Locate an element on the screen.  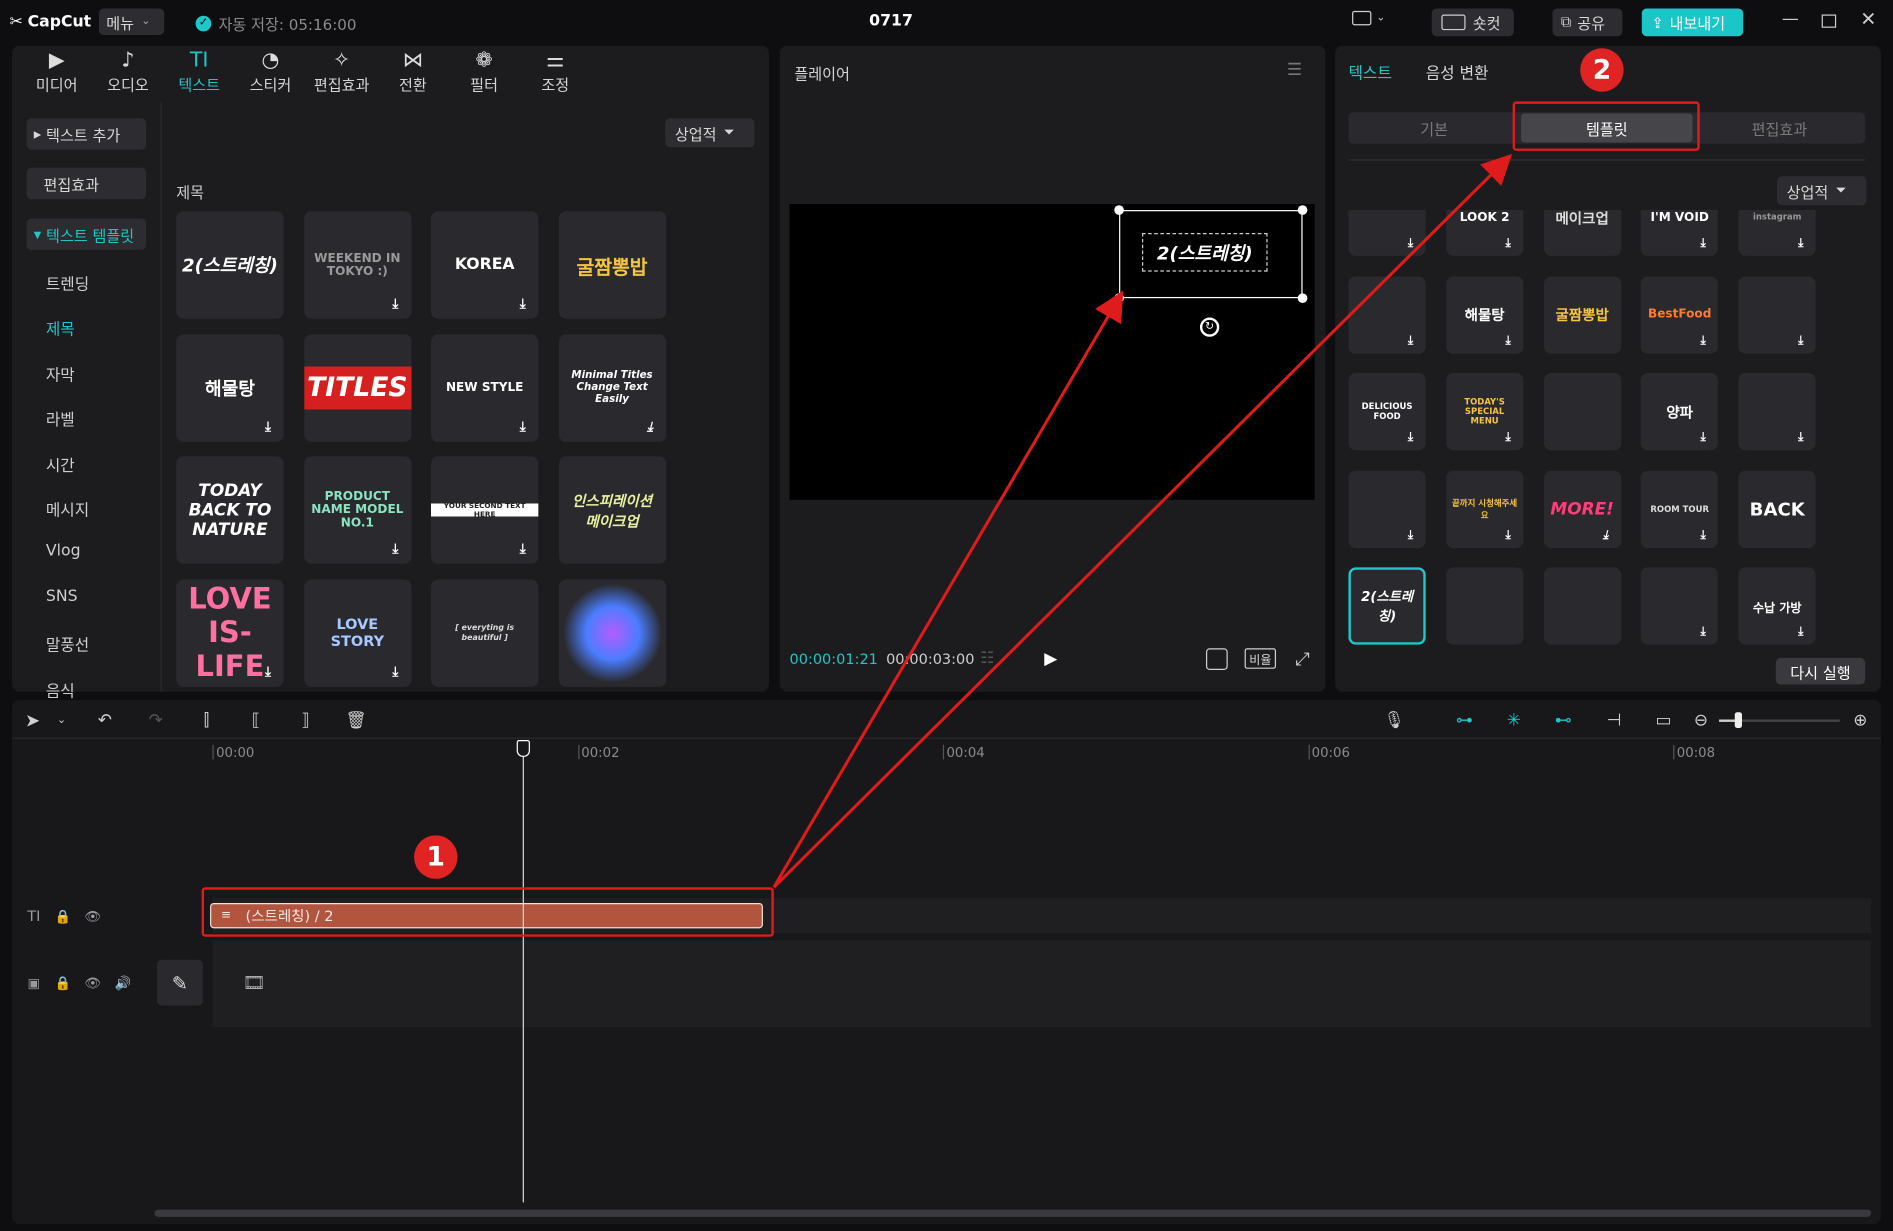
sidebar-item-9: 음식 is located at coordinates (60, 690).